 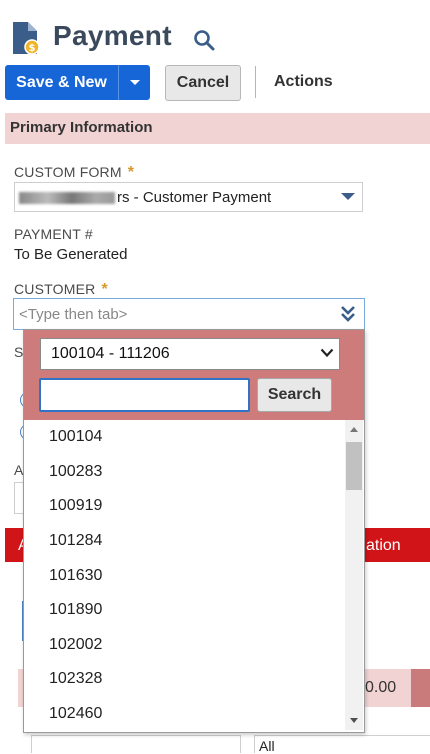 What do you see at coordinates (145, 197) in the screenshot?
I see `custom-form-value: rs - Customer Payment` at bounding box center [145, 197].